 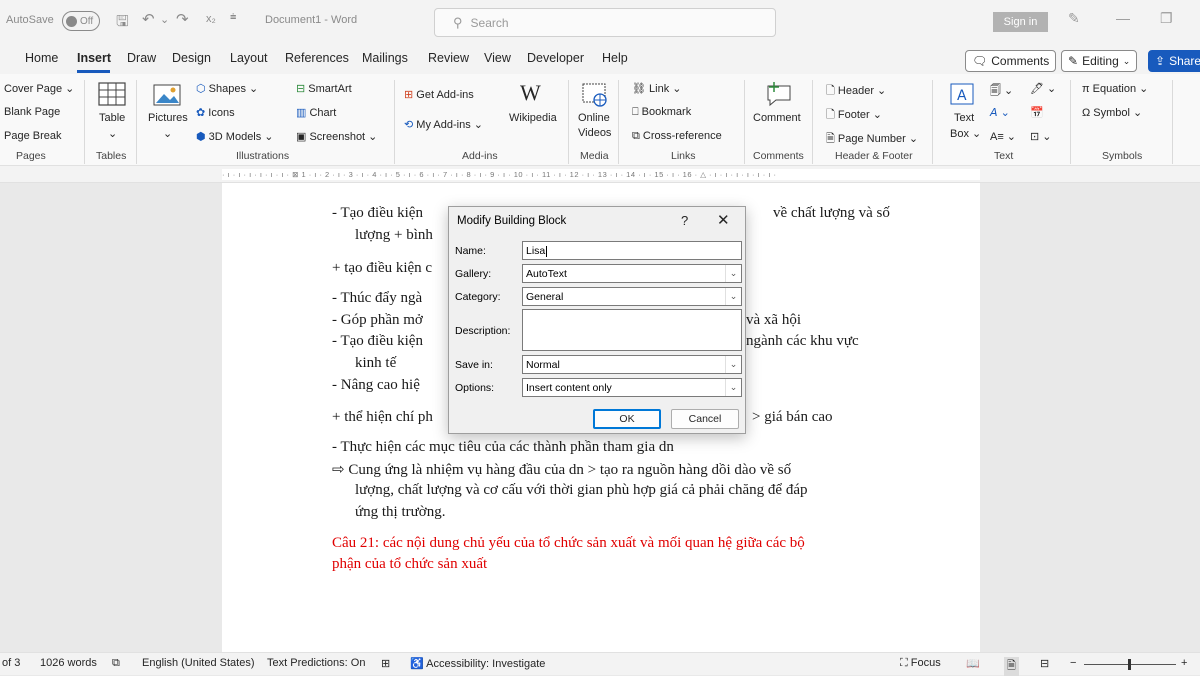 I want to click on tab-developer: Developer, so click(x=555, y=58).